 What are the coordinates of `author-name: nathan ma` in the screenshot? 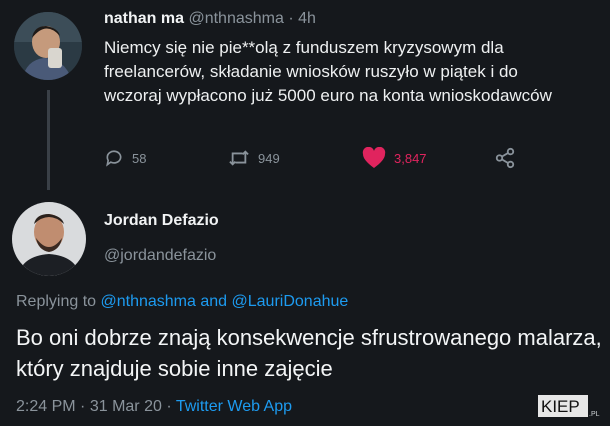 It's located at (144, 18).